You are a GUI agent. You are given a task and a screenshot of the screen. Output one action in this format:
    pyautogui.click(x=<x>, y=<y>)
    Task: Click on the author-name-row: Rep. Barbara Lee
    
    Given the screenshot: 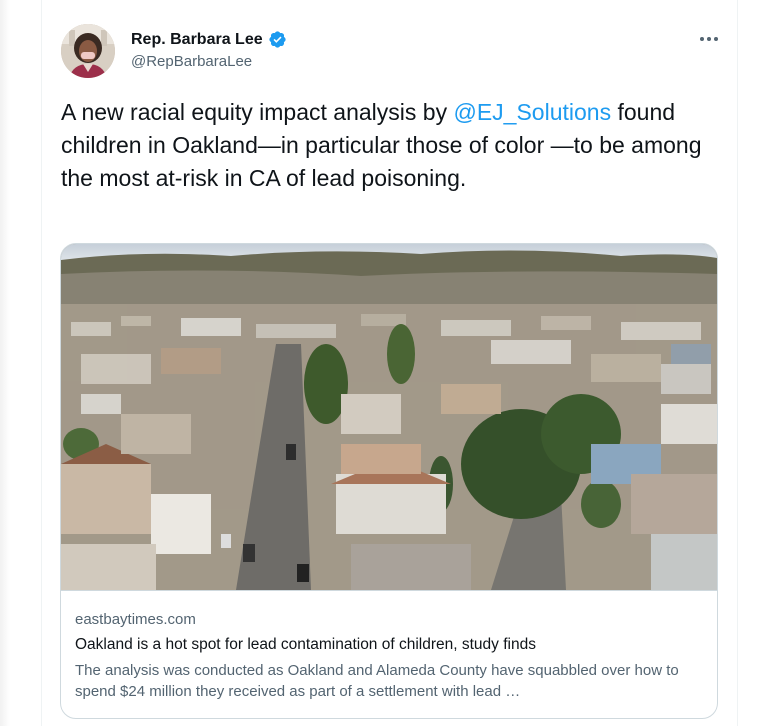 What is the action you would take?
    pyautogui.click(x=209, y=39)
    